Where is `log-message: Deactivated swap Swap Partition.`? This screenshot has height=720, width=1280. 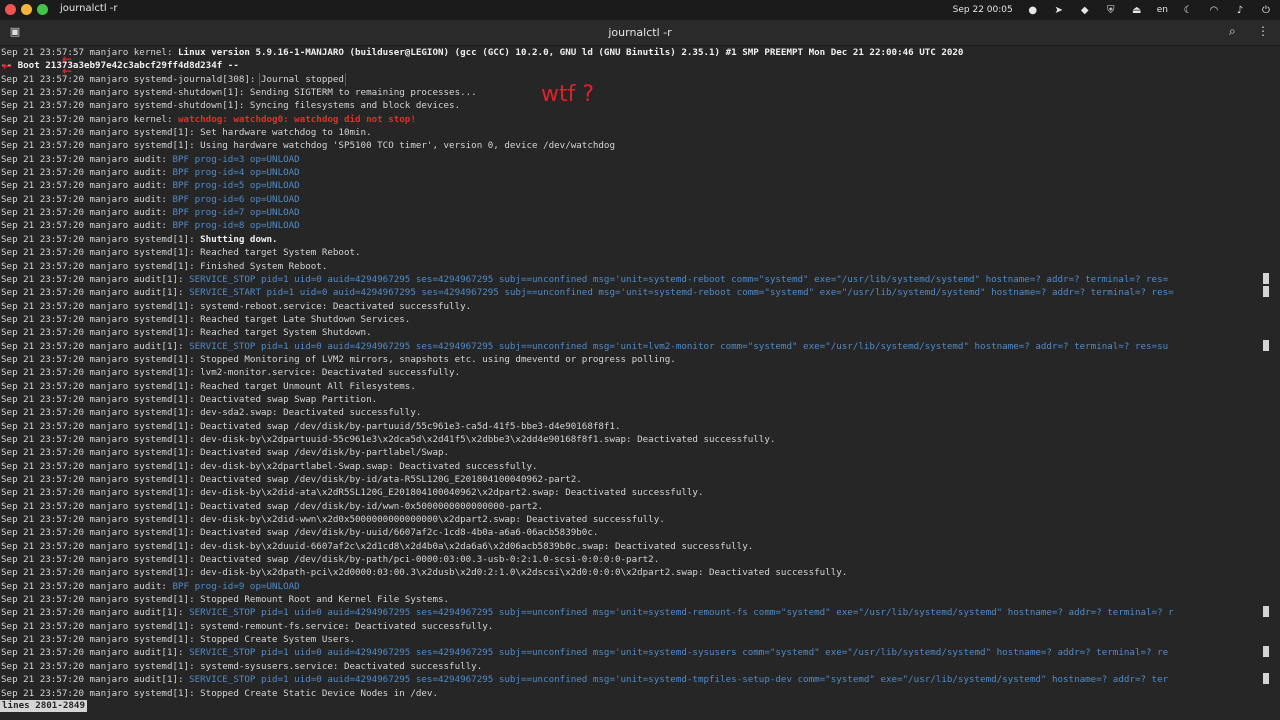
log-message: Deactivated swap Swap Partition. is located at coordinates (289, 399).